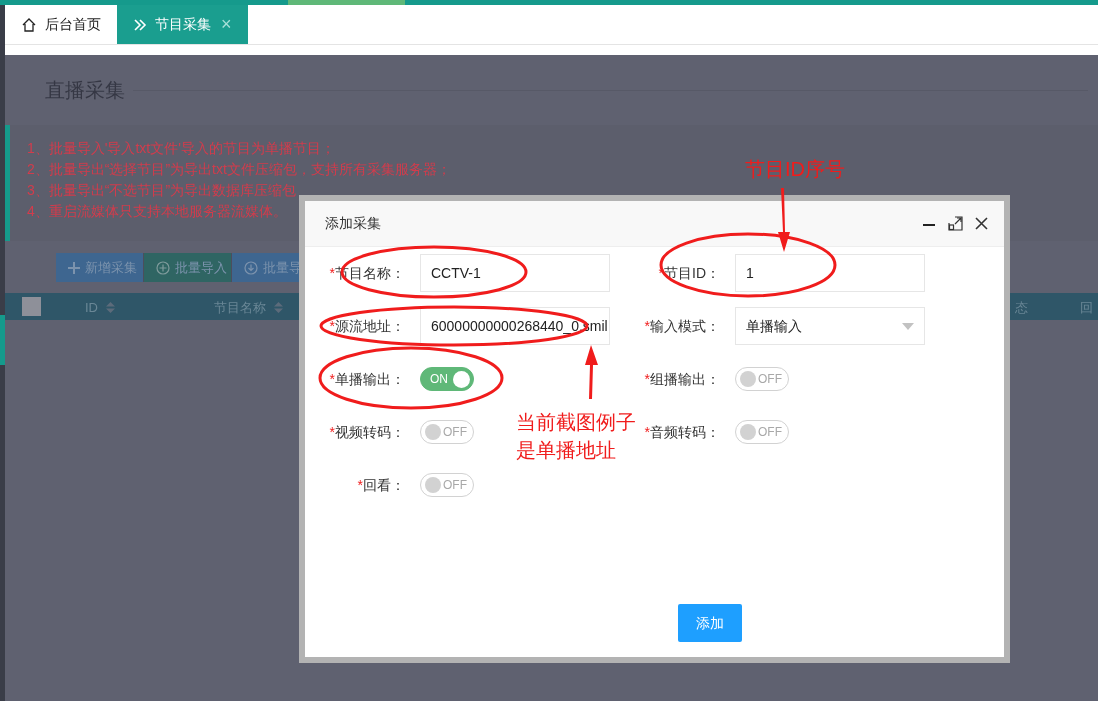 The image size is (1098, 701). What do you see at coordinates (370, 326) in the screenshot?
I see `field-label: 源流地址：` at bounding box center [370, 326].